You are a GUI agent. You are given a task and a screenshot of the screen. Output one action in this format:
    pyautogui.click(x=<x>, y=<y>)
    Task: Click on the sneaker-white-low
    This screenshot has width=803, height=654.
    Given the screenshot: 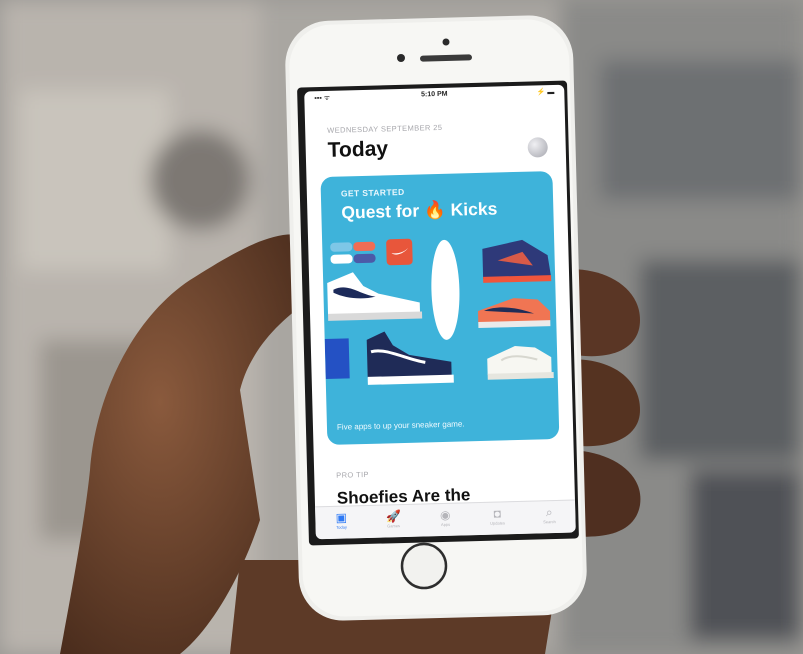 What is the action you would take?
    pyautogui.click(x=520, y=363)
    